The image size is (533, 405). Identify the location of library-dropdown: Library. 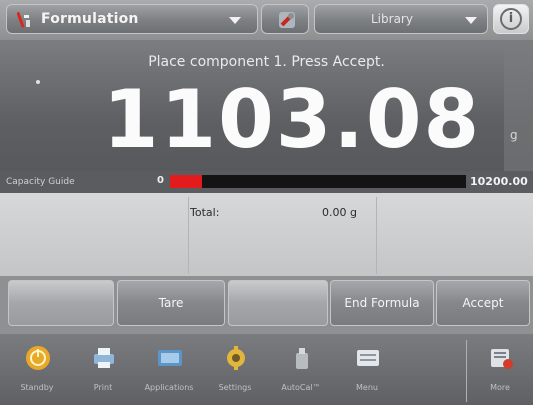
(401, 19).